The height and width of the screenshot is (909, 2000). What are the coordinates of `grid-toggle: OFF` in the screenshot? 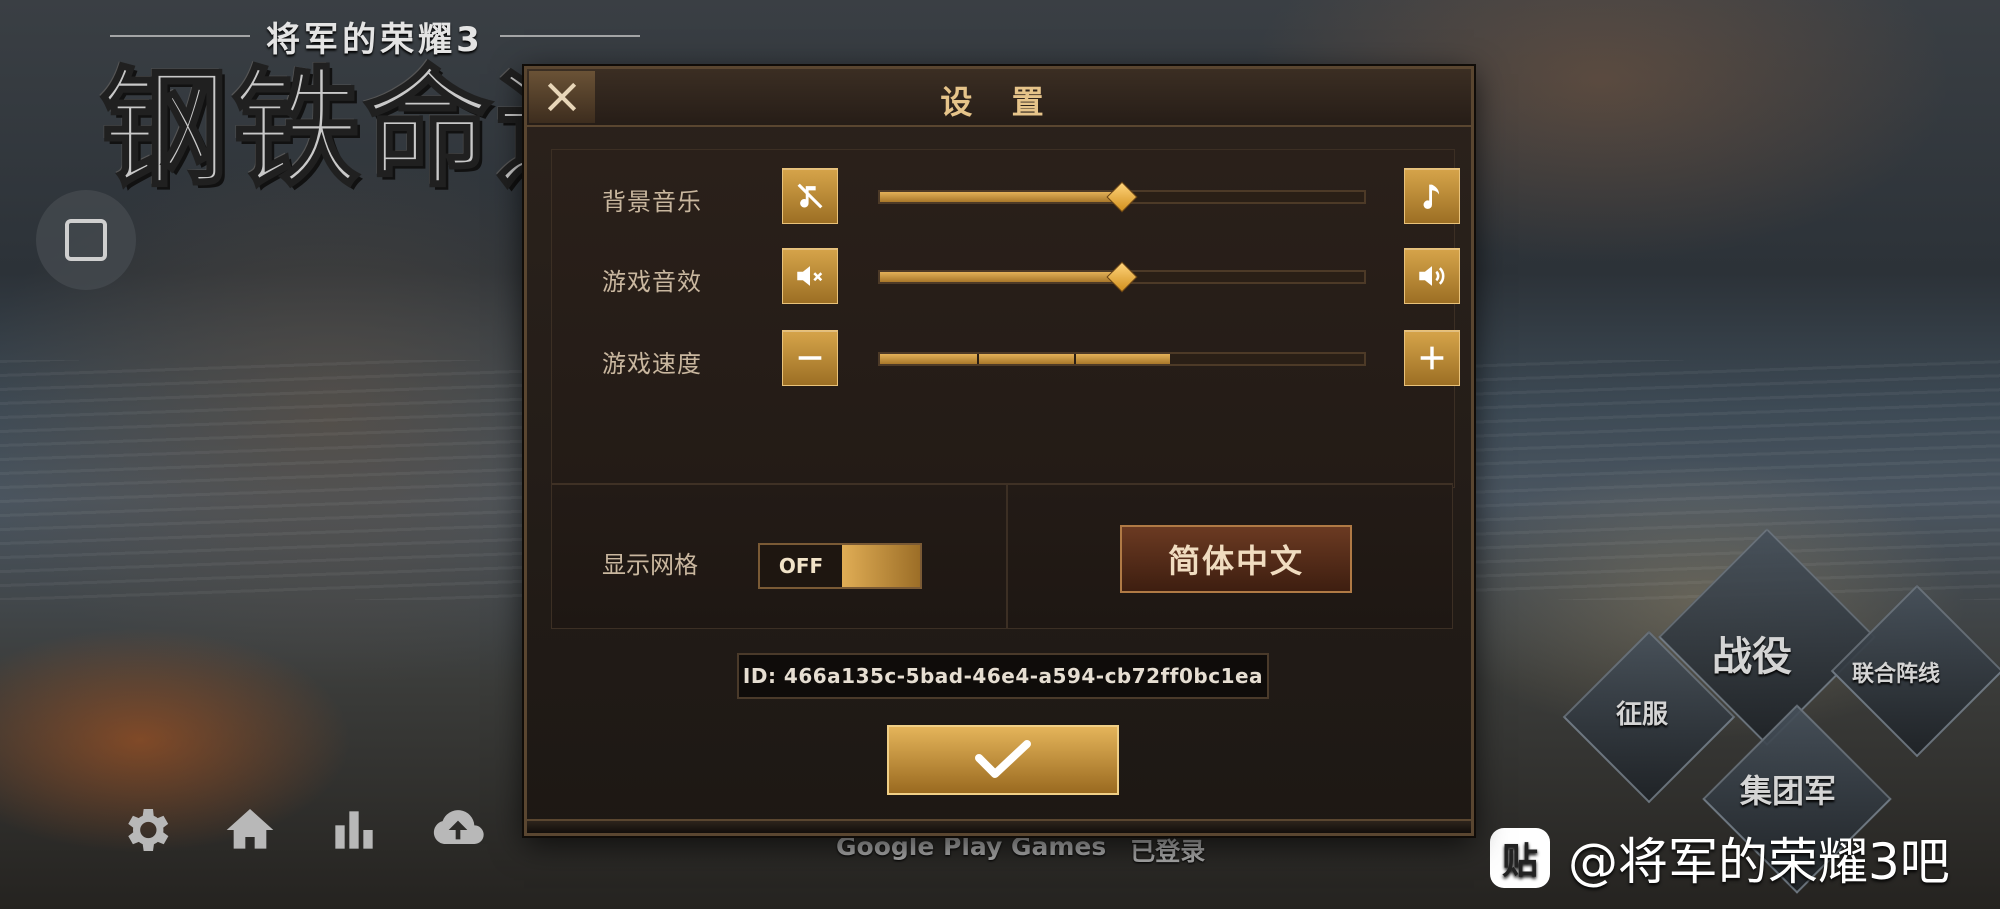 It's located at (840, 566).